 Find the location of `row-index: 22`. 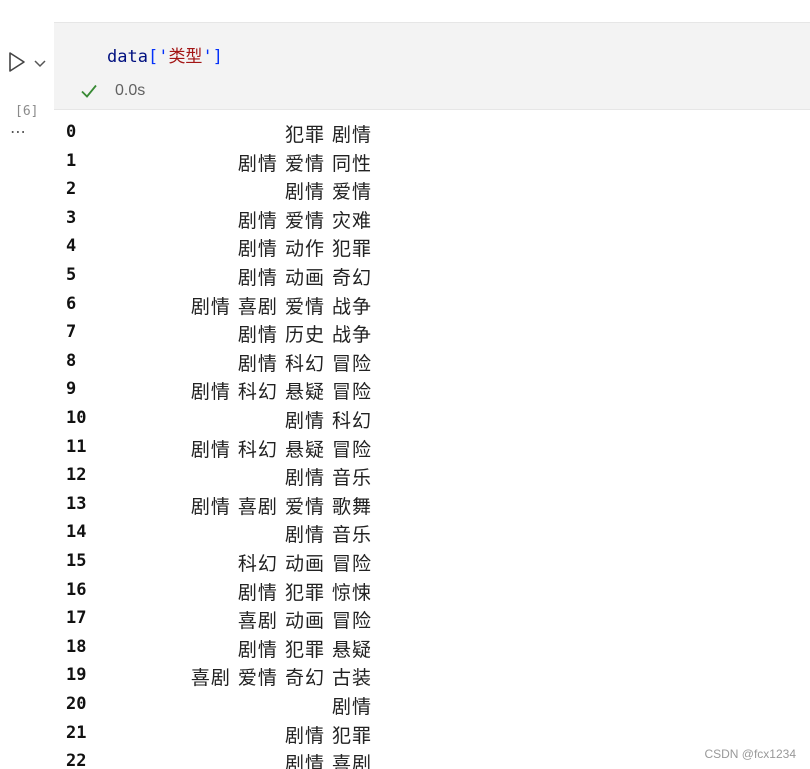

row-index: 22 is located at coordinates (76, 760).